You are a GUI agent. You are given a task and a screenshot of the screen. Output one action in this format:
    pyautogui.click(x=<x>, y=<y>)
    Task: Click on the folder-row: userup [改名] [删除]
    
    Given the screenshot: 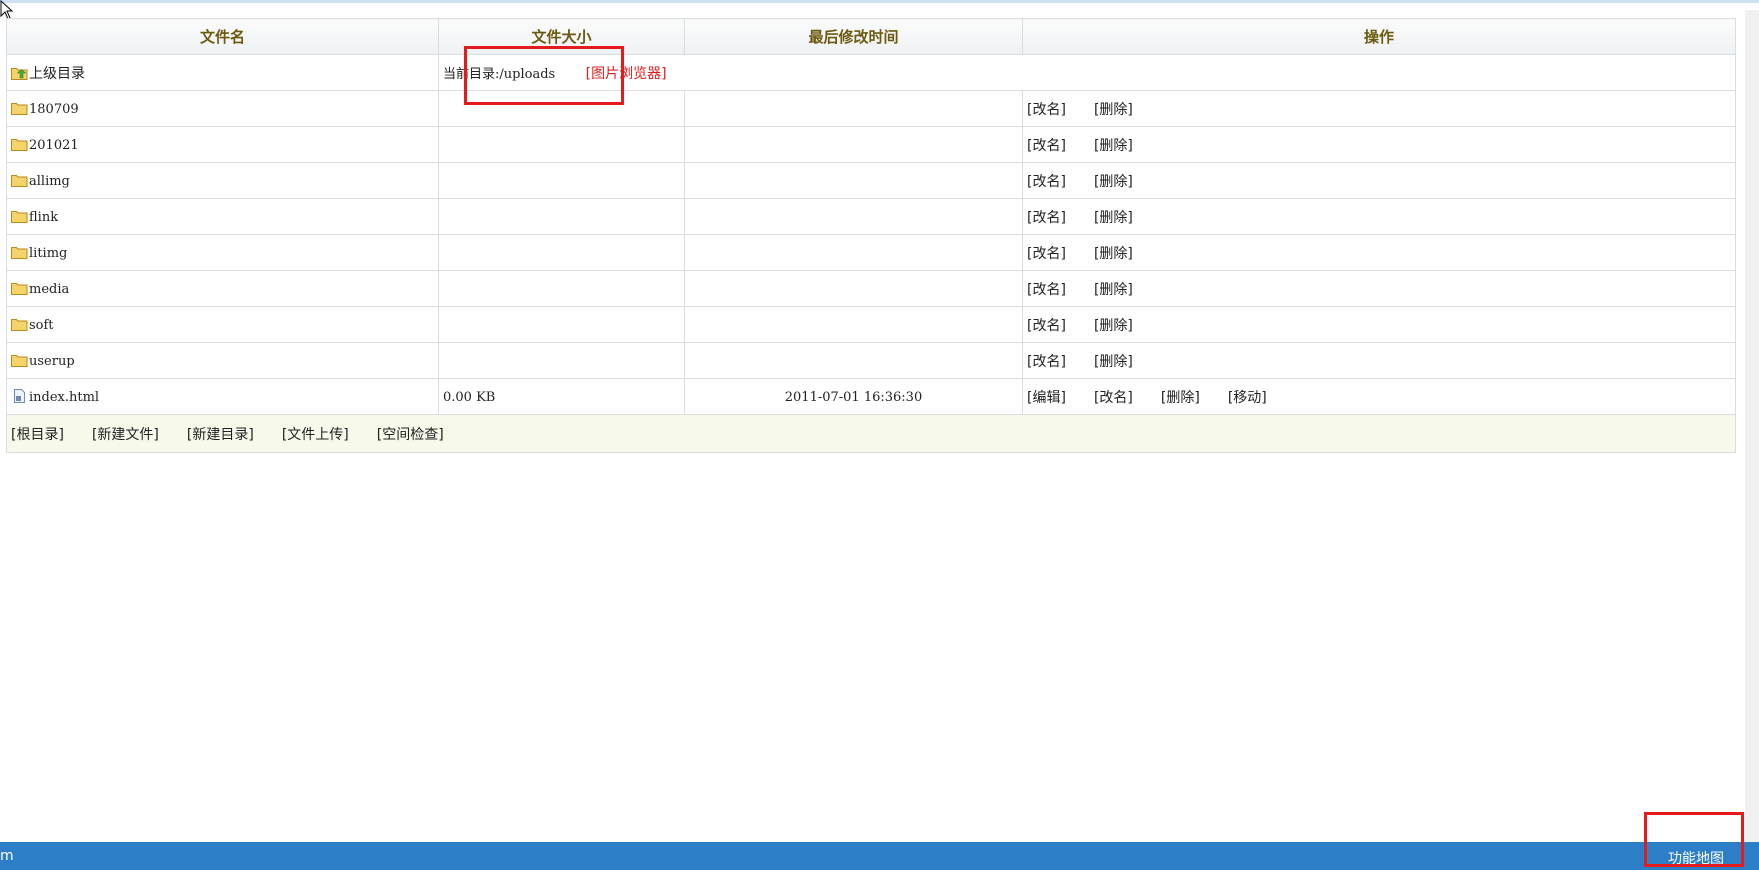 What is the action you would take?
    pyautogui.click(x=871, y=360)
    